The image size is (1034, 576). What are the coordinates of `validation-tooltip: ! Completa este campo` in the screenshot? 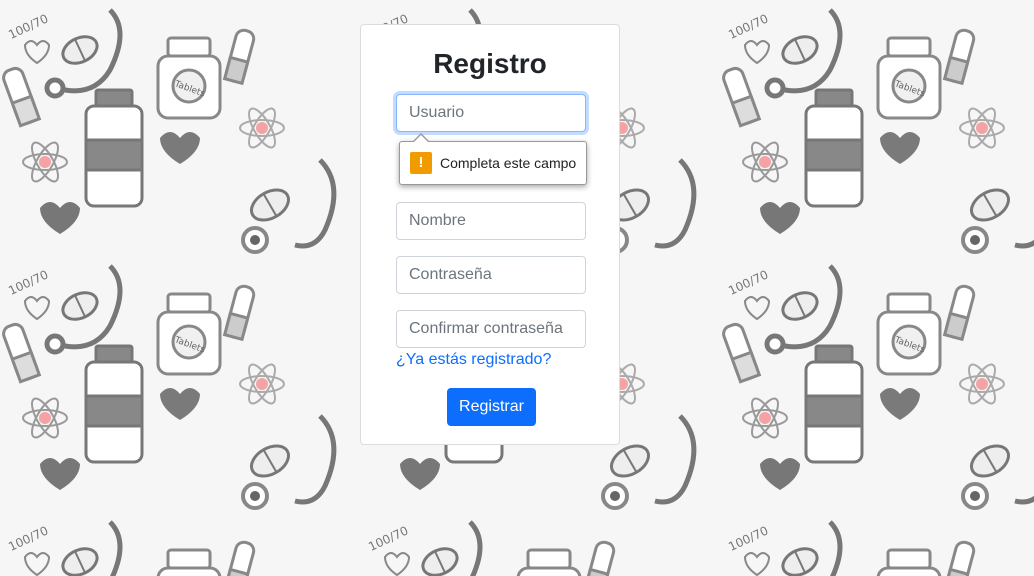 It's located at (493, 159).